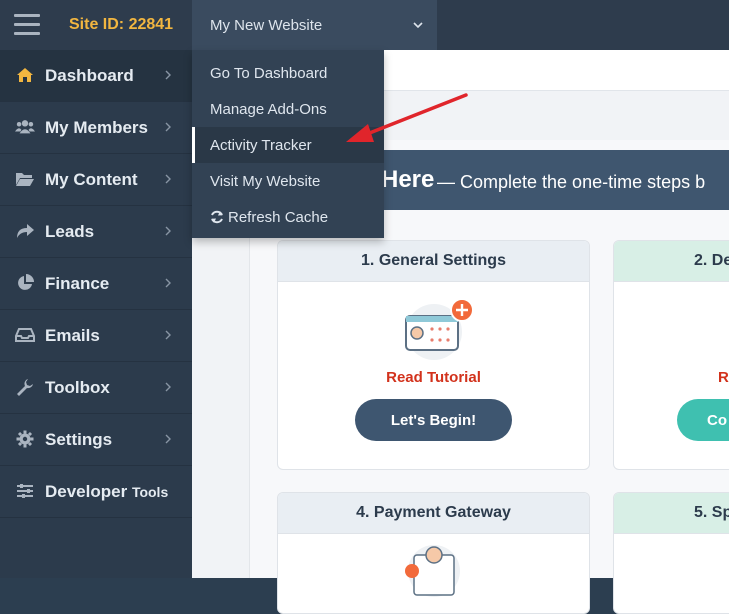  I want to click on banner-subtitle: — Complete the one-time steps b, so click(571, 182).